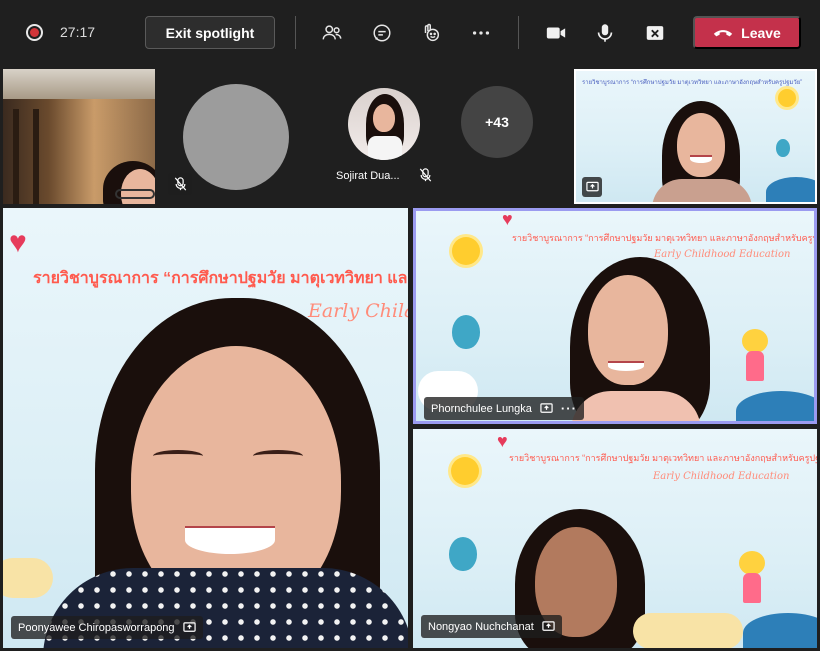 The image size is (820, 651). Describe the element at coordinates (382, 33) in the screenshot. I see `chat-icon` at that location.